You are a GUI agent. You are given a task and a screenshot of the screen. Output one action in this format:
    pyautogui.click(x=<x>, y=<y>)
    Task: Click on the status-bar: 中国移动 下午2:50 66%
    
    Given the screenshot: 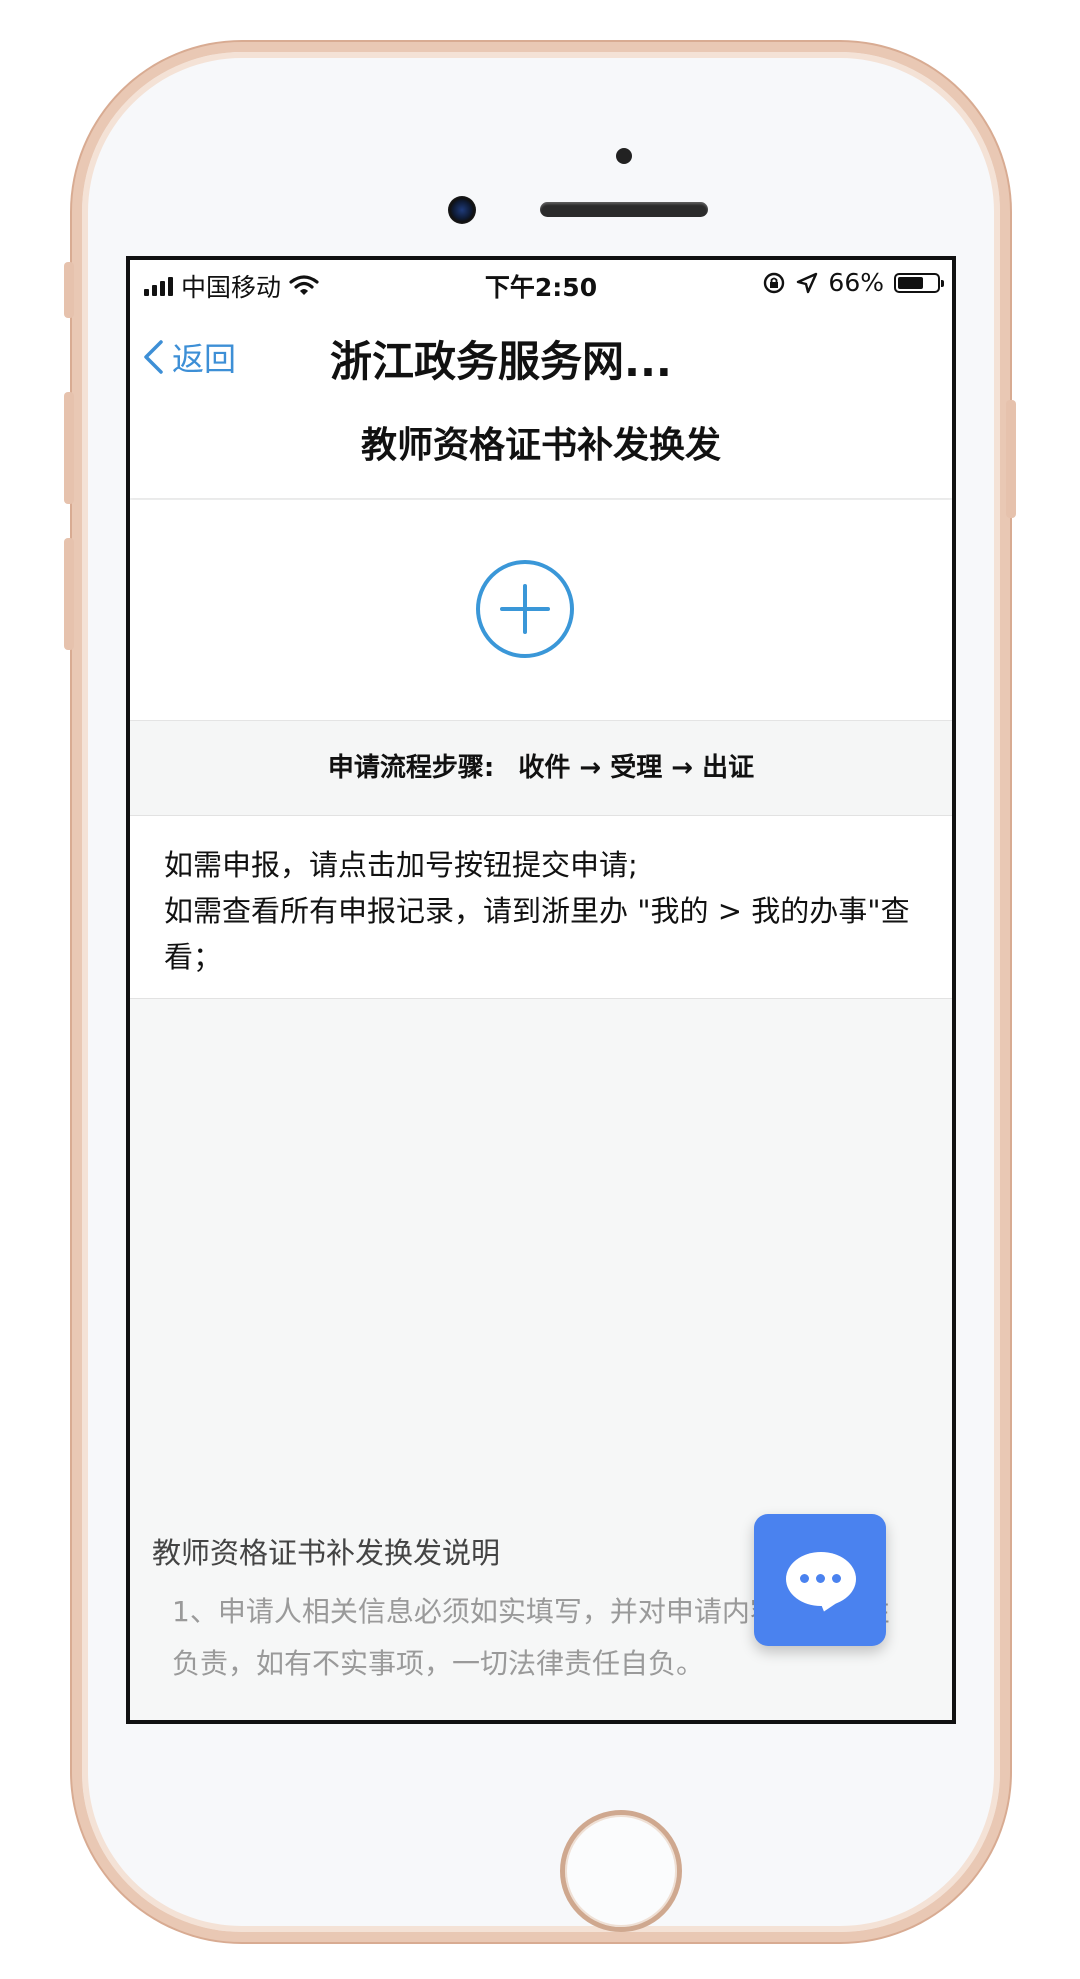 What is the action you would take?
    pyautogui.click(x=541, y=284)
    